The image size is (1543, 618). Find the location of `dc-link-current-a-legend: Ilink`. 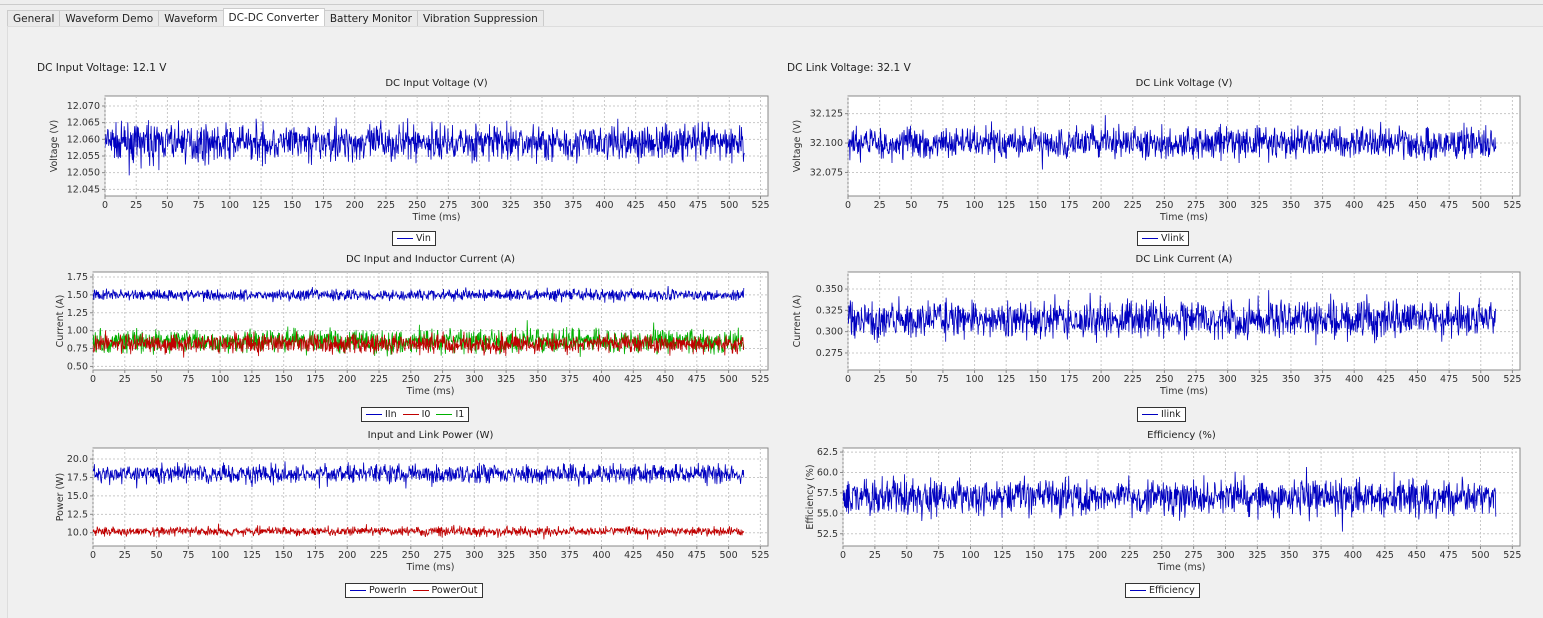

dc-link-current-a-legend: Ilink is located at coordinates (1161, 414).